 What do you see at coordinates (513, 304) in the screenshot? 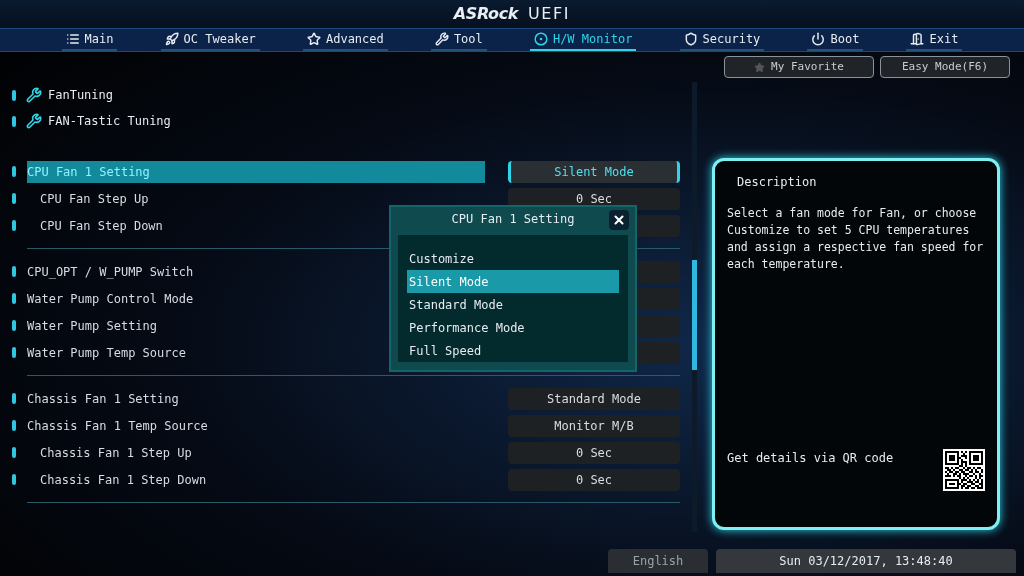
I see `option-item: Standard Mode` at bounding box center [513, 304].